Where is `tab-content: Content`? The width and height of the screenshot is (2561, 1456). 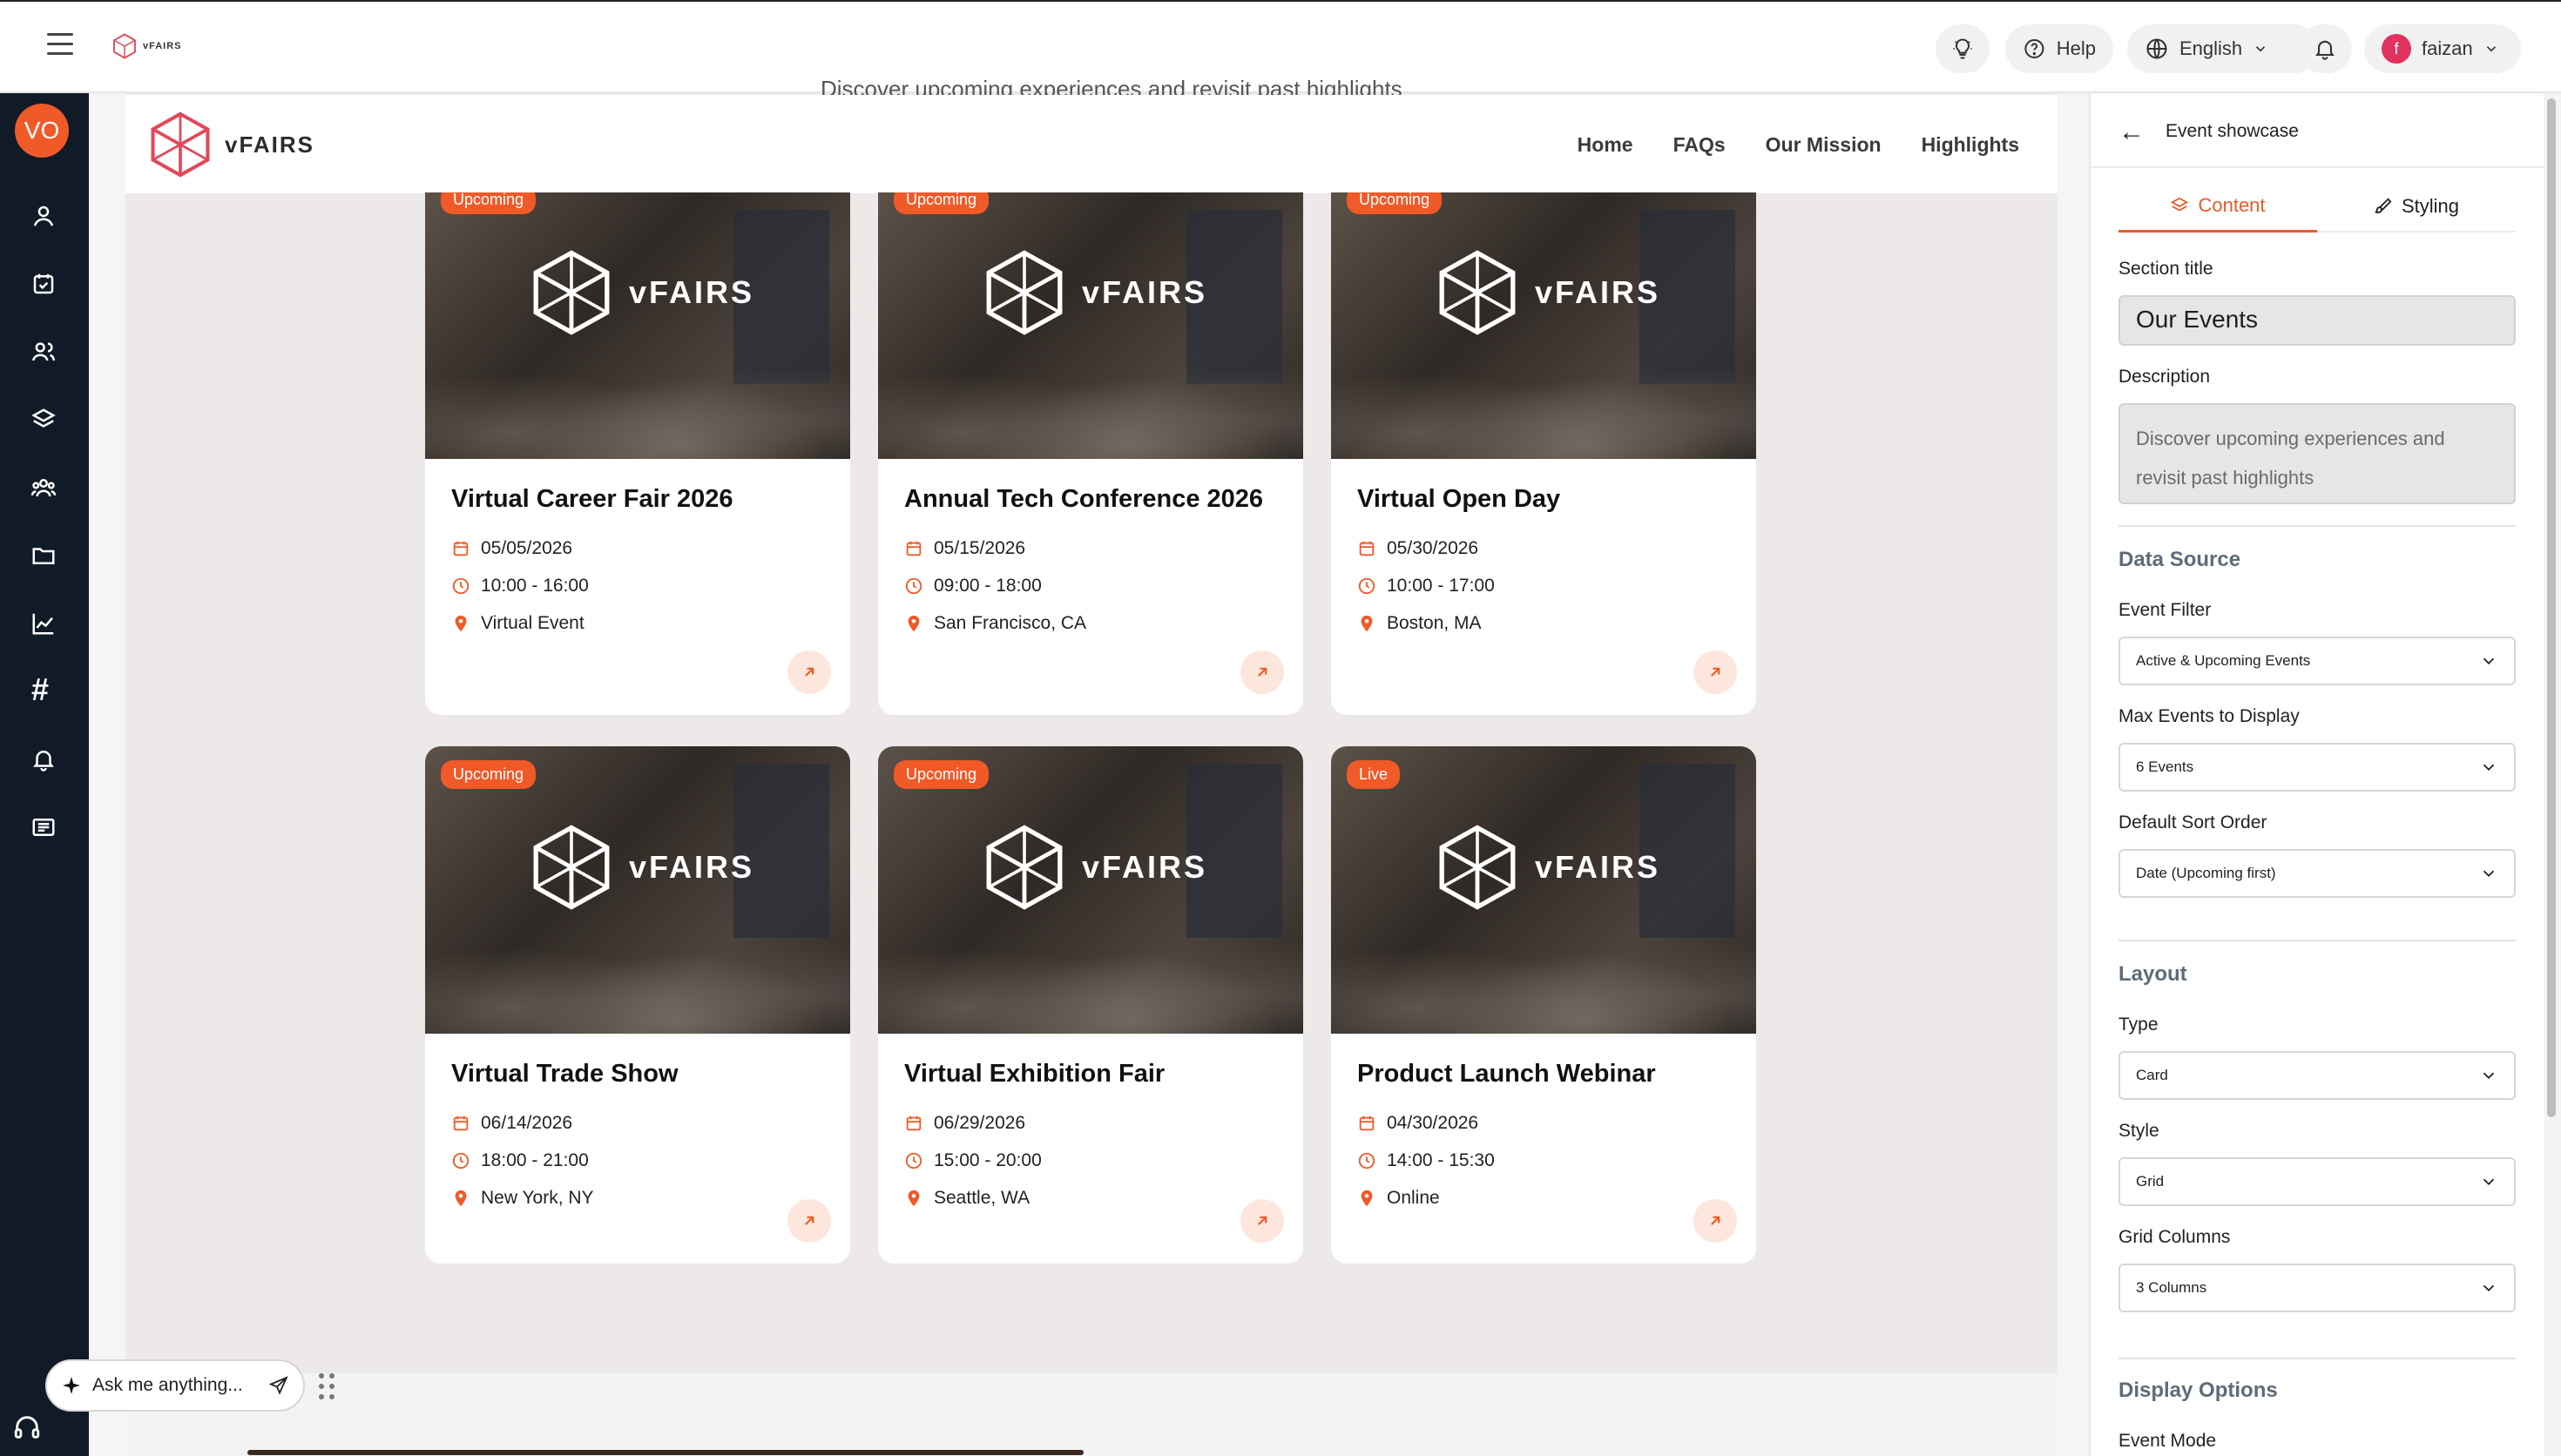
tab-content: Content is located at coordinates (2217, 206).